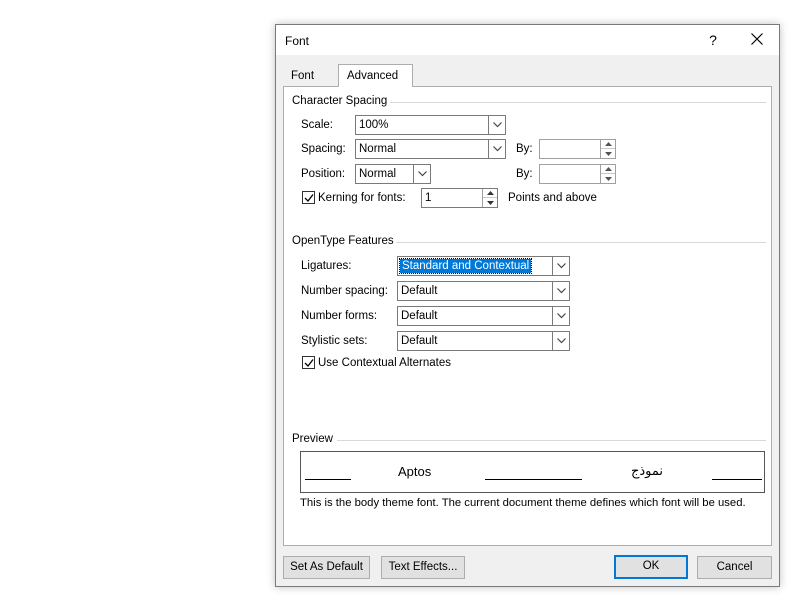 This screenshot has height=600, width=793. What do you see at coordinates (303, 76) in the screenshot?
I see `tab-font-label: Font` at bounding box center [303, 76].